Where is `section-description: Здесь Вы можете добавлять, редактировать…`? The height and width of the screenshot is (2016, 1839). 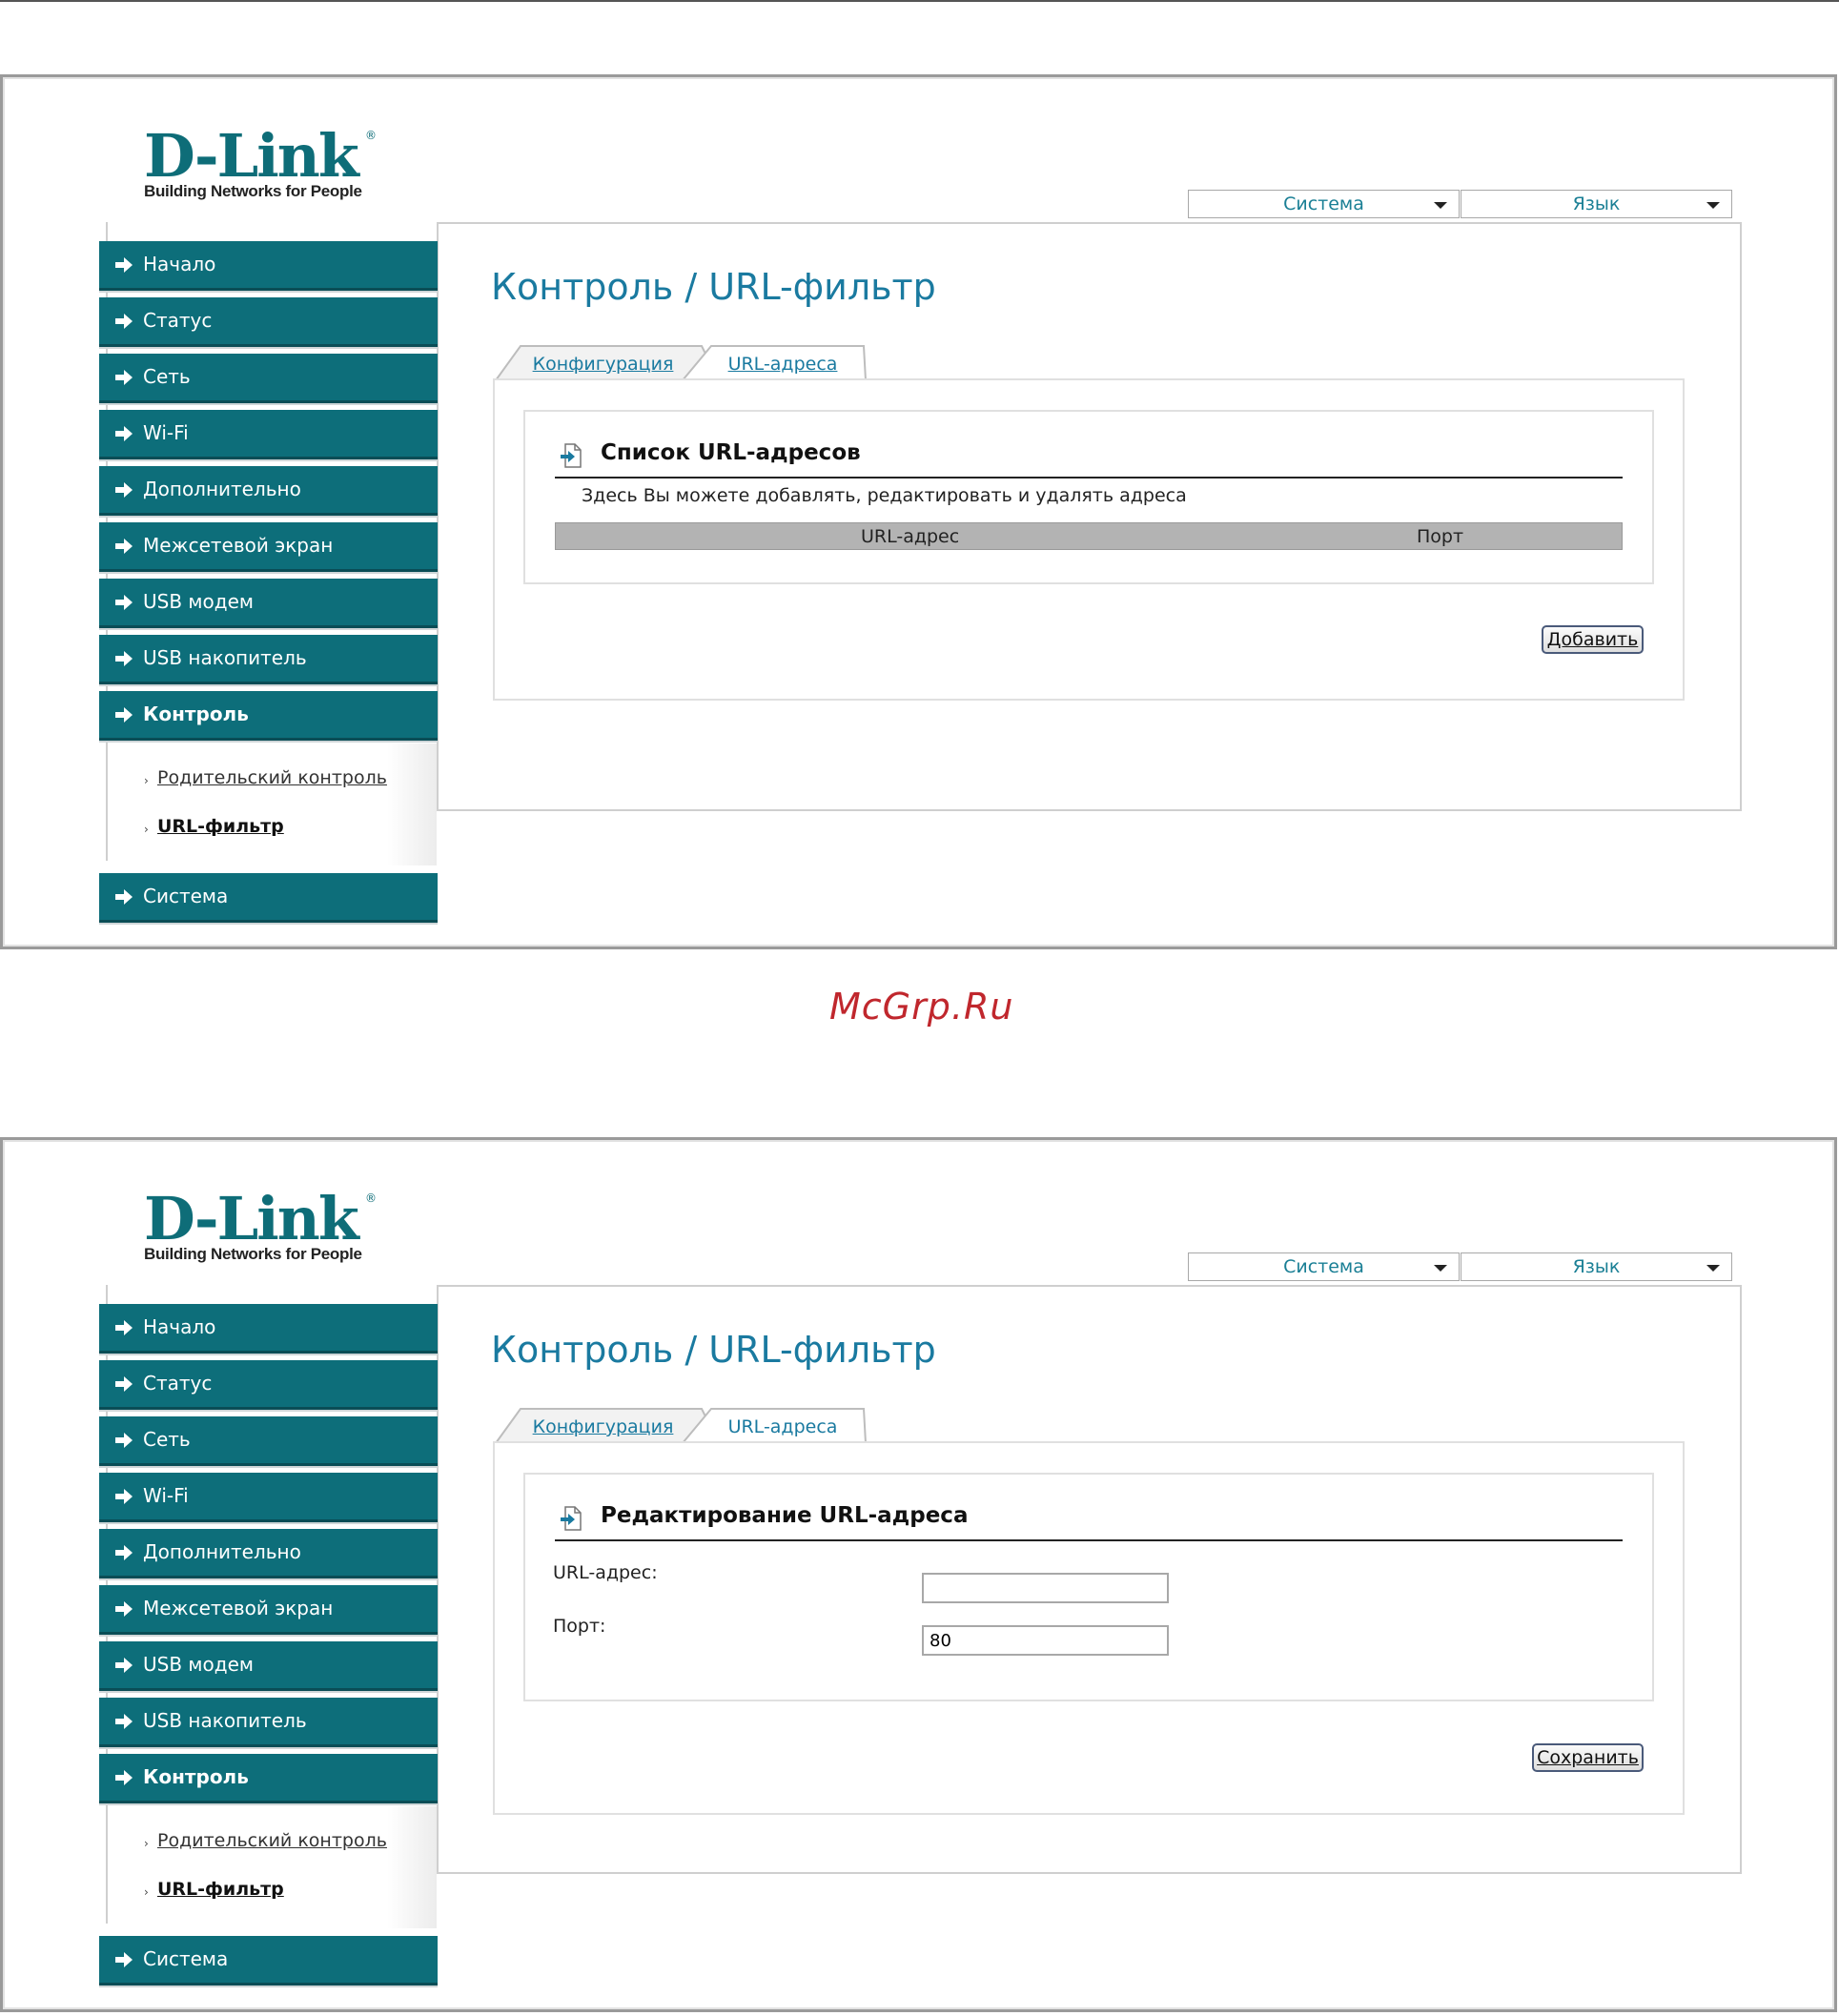
section-description: Здесь Вы можете добавлять, редактировать… is located at coordinates (884, 495).